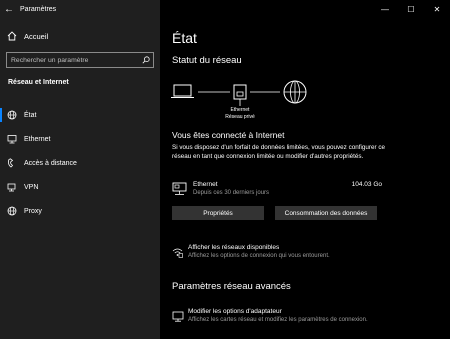 The width and height of the screenshot is (450, 339). I want to click on search-input, so click(73, 60).